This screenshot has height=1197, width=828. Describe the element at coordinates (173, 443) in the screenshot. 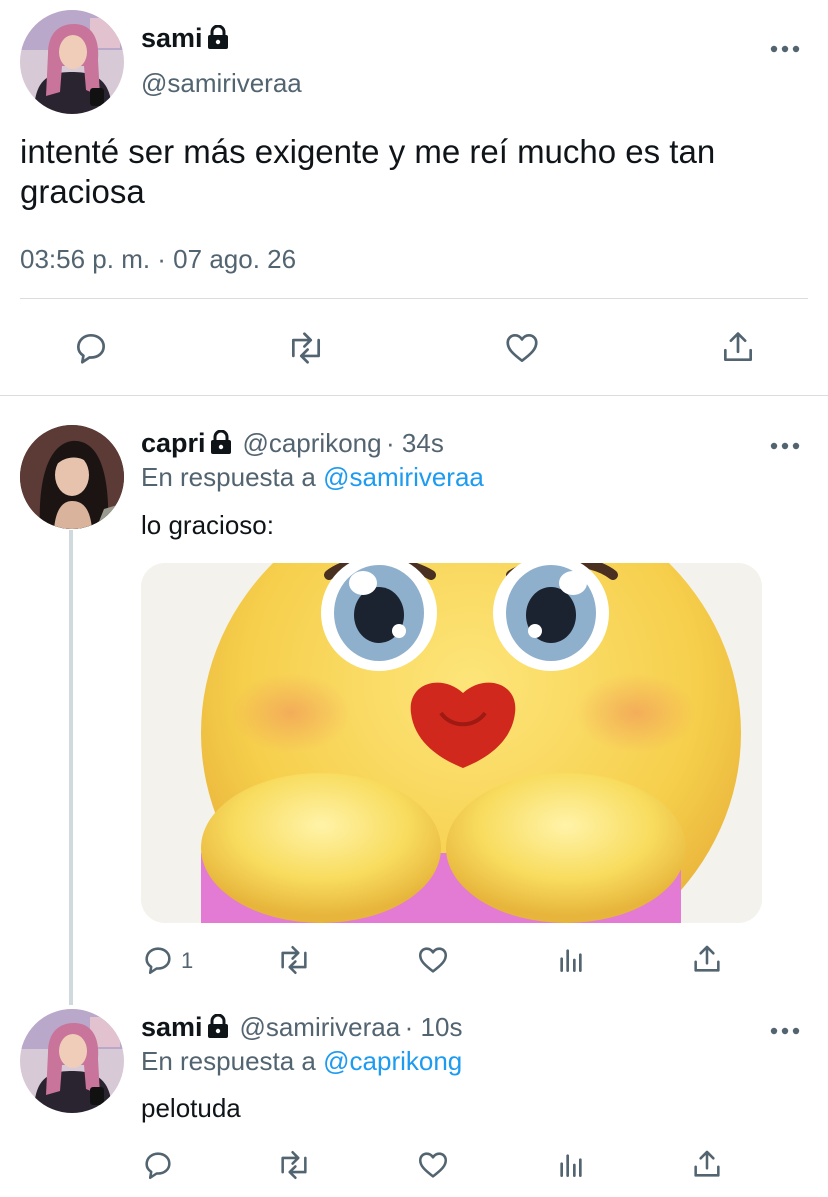

I see `display-name: capri` at that location.